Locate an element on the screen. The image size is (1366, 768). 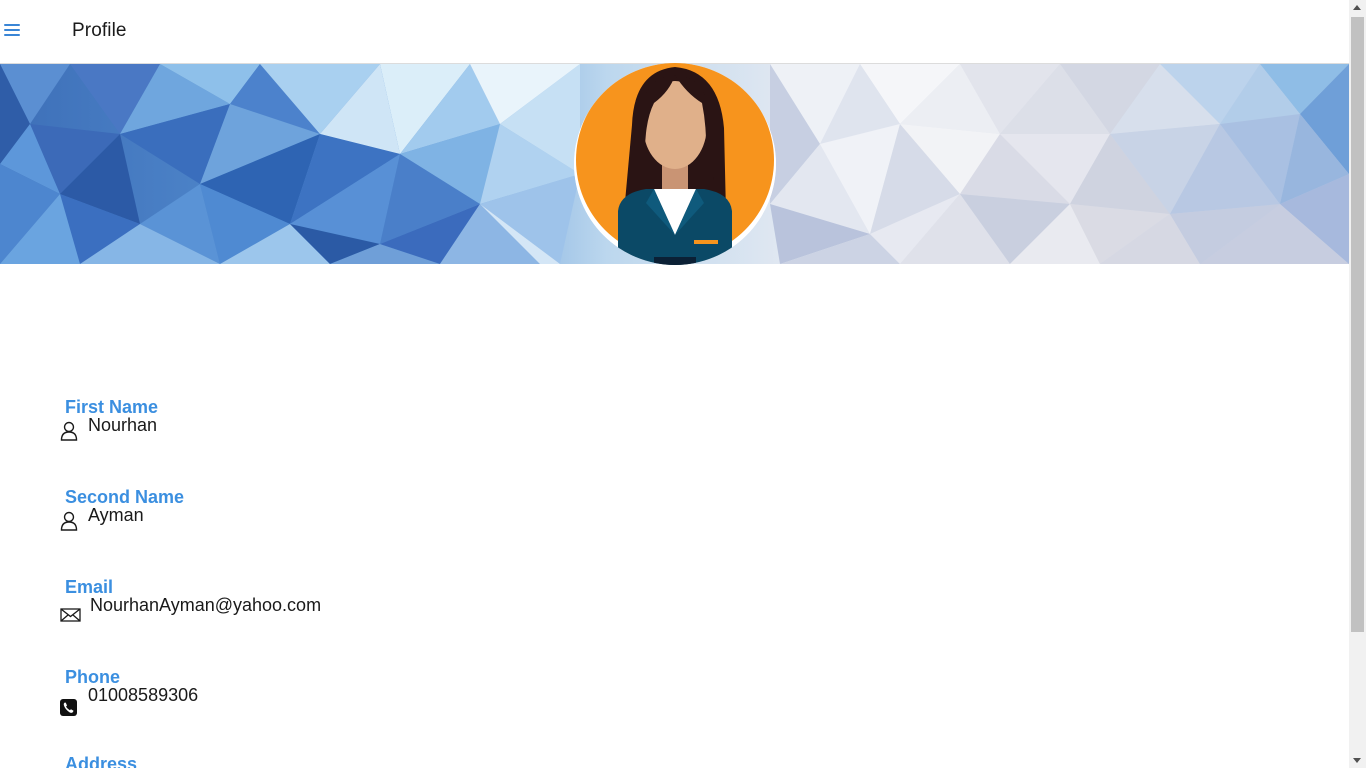
field-address: Address is located at coordinates (310, 761).